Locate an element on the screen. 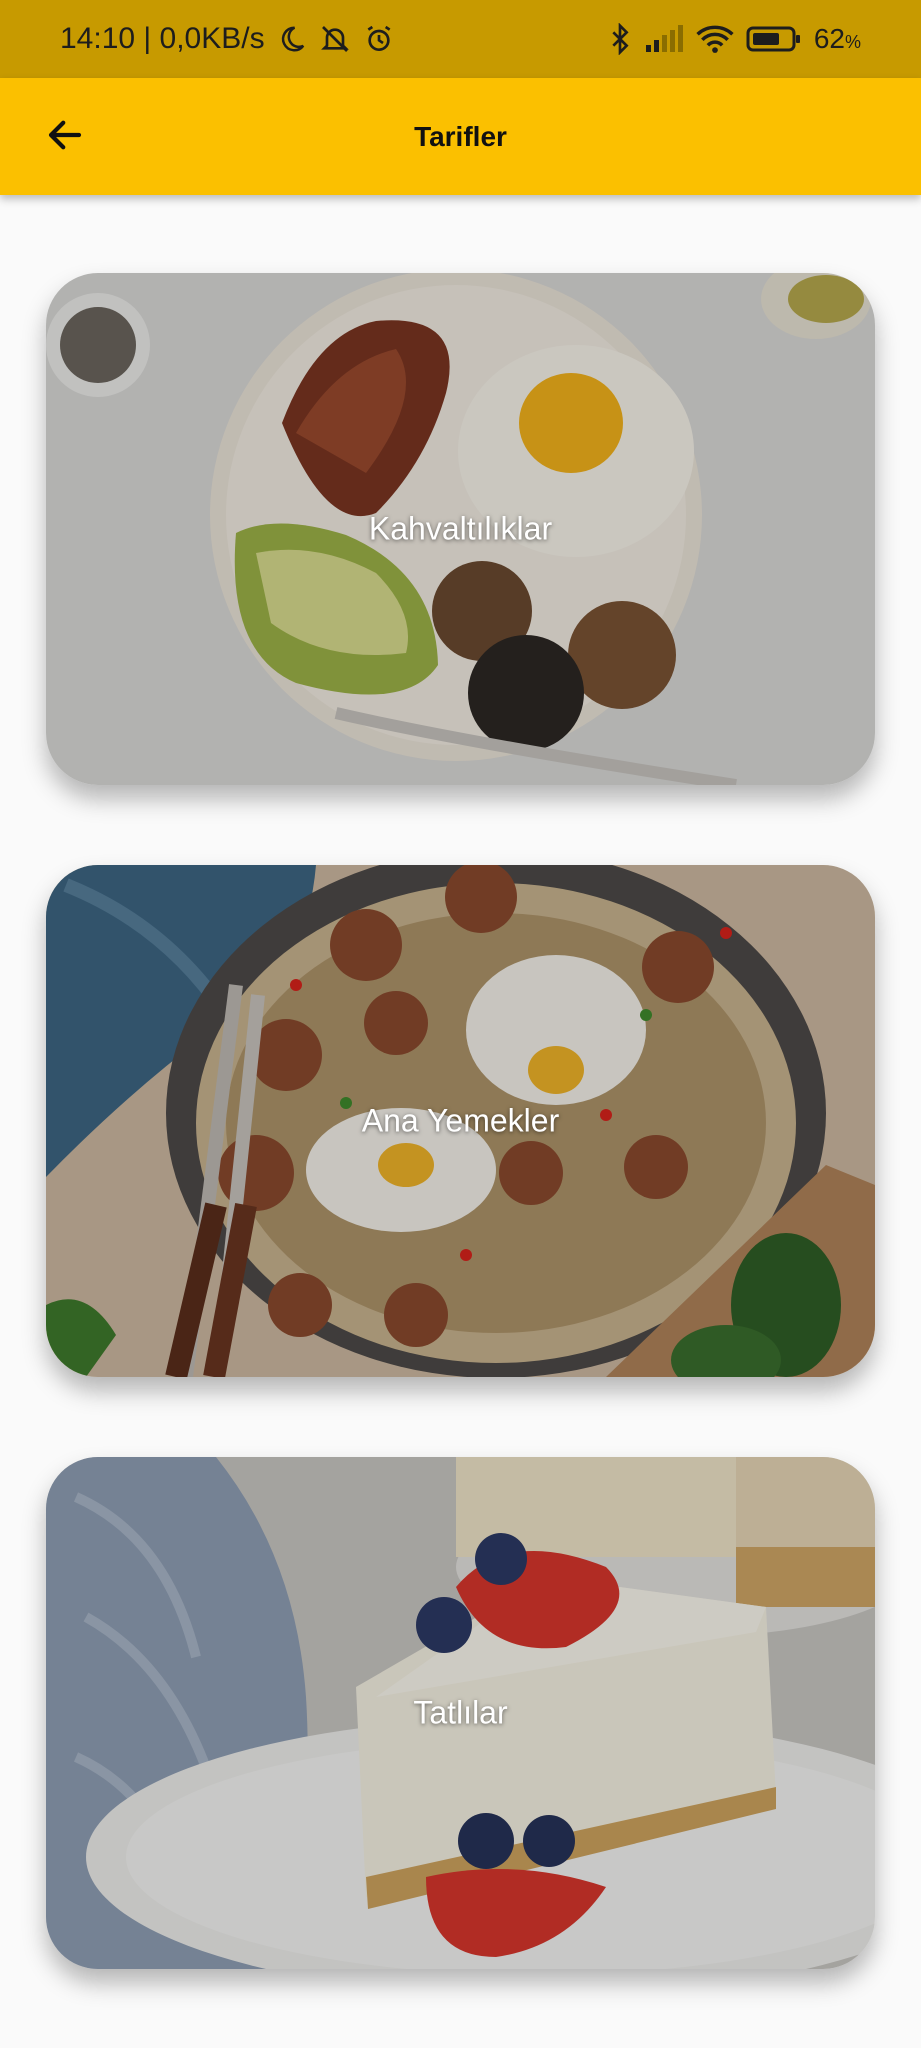 Image resolution: width=921 pixels, height=2048 pixels. battery-icon is located at coordinates (774, 39).